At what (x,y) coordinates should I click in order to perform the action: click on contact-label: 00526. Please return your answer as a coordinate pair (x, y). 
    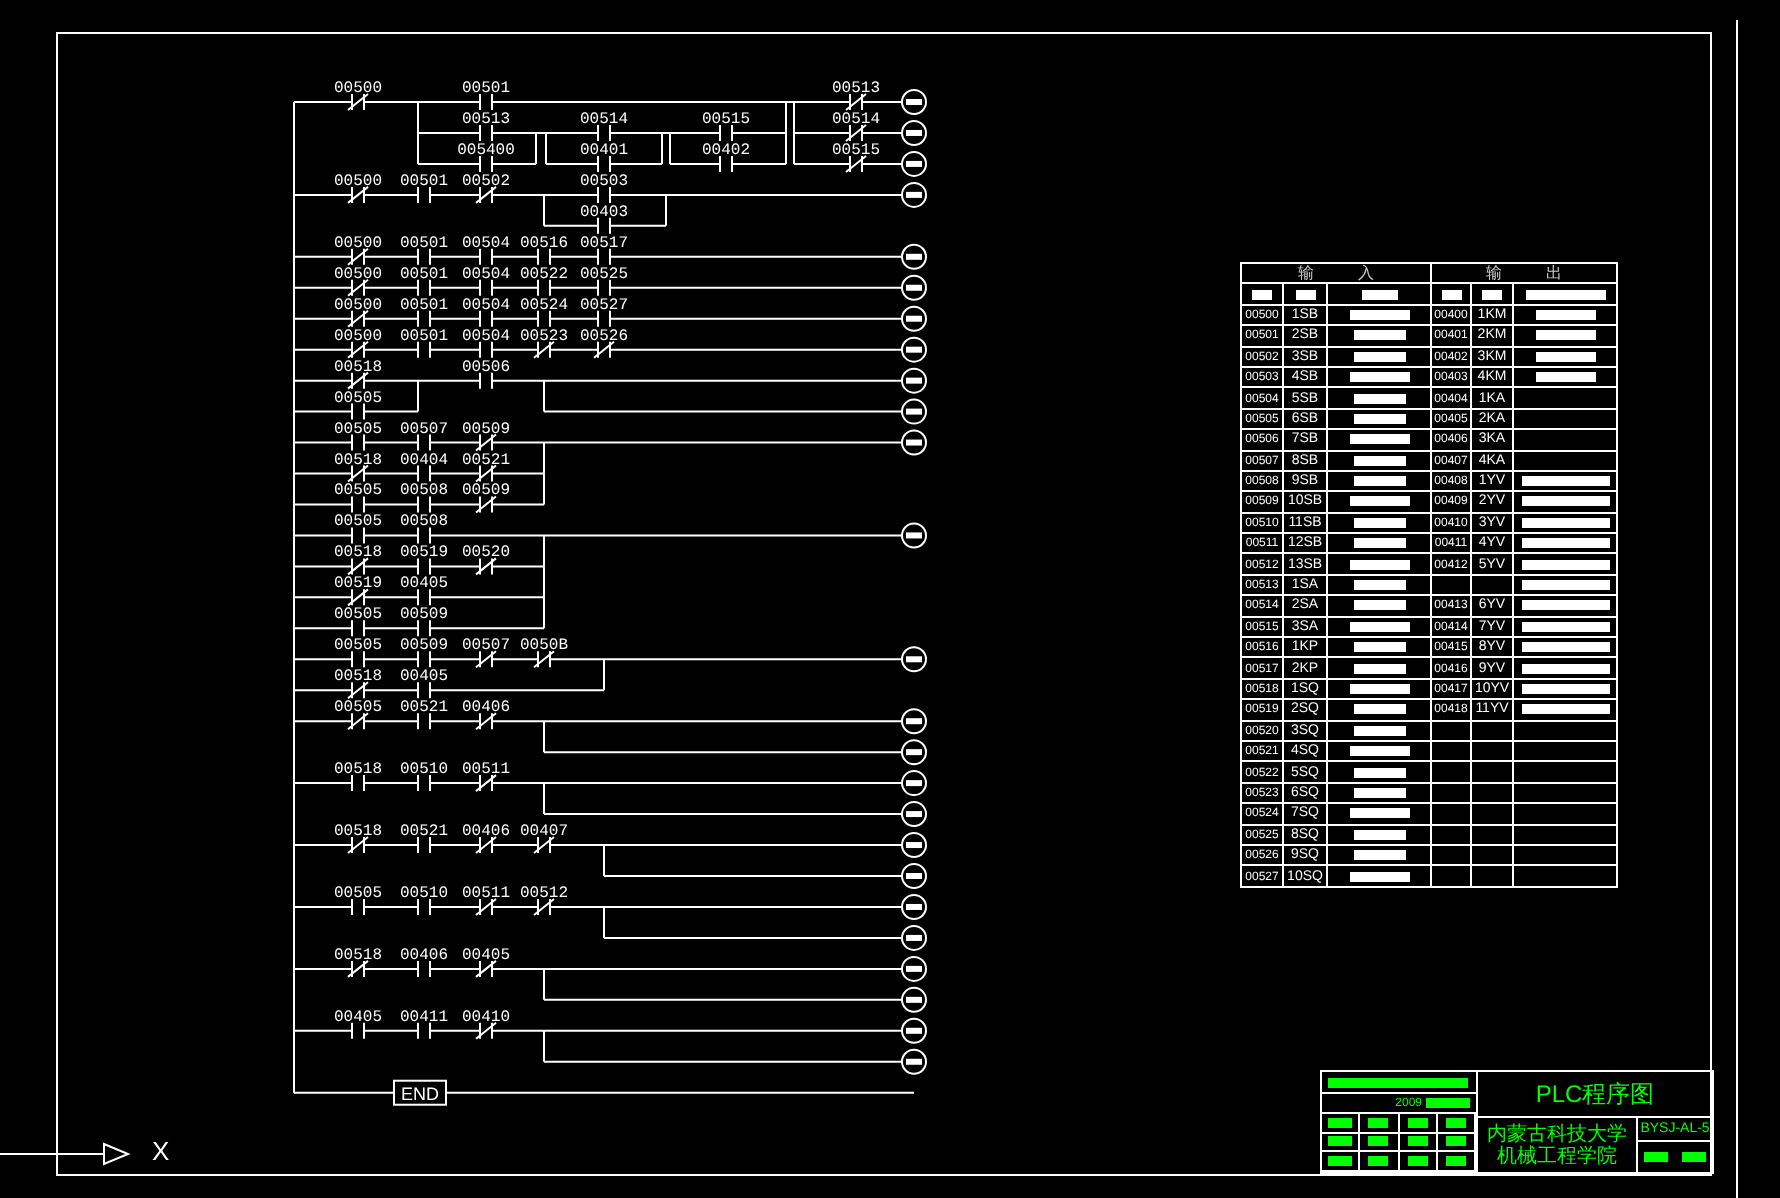
    Looking at the image, I should click on (604, 336).